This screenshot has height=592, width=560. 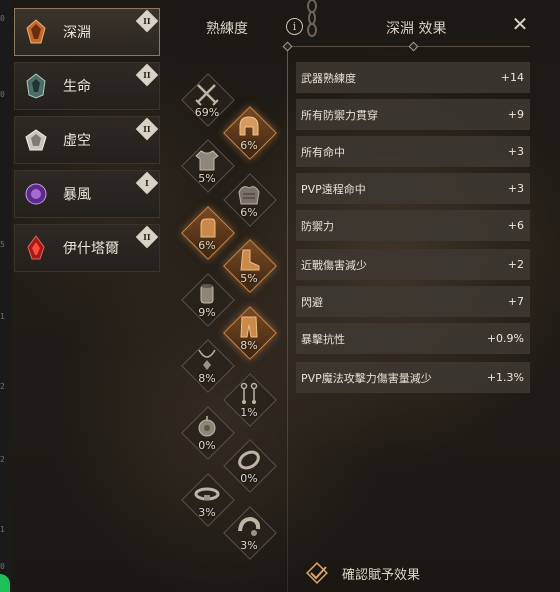 What do you see at coordinates (77, 141) in the screenshot?
I see `element-label: 虛空` at bounding box center [77, 141].